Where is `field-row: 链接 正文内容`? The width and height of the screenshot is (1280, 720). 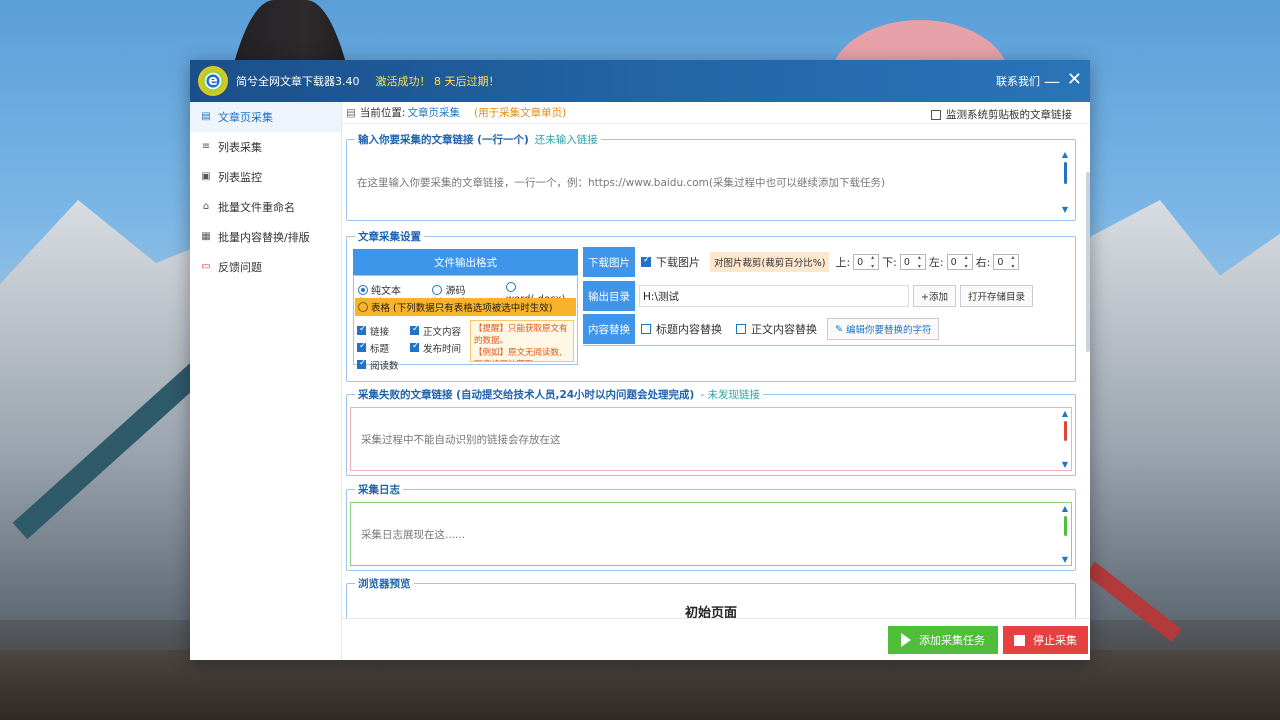 field-row: 链接 正文内容 is located at coordinates (409, 330).